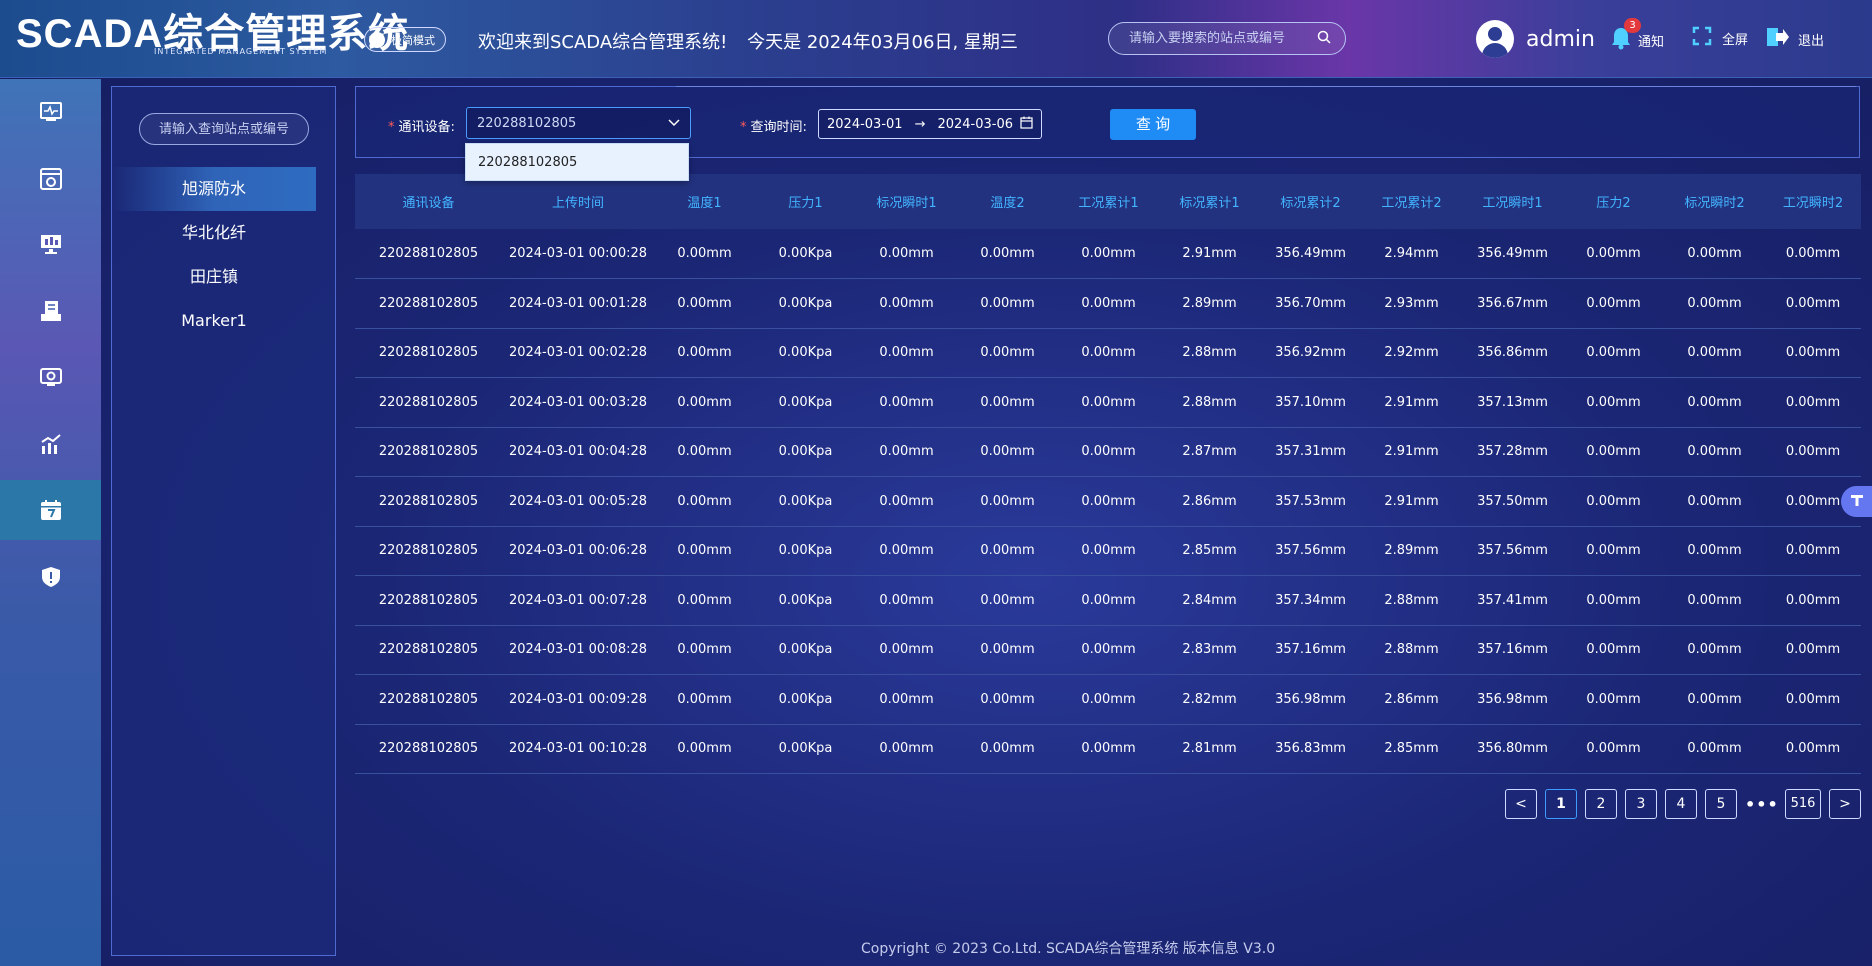 The height and width of the screenshot is (966, 1872). I want to click on nav-security, so click(50, 577).